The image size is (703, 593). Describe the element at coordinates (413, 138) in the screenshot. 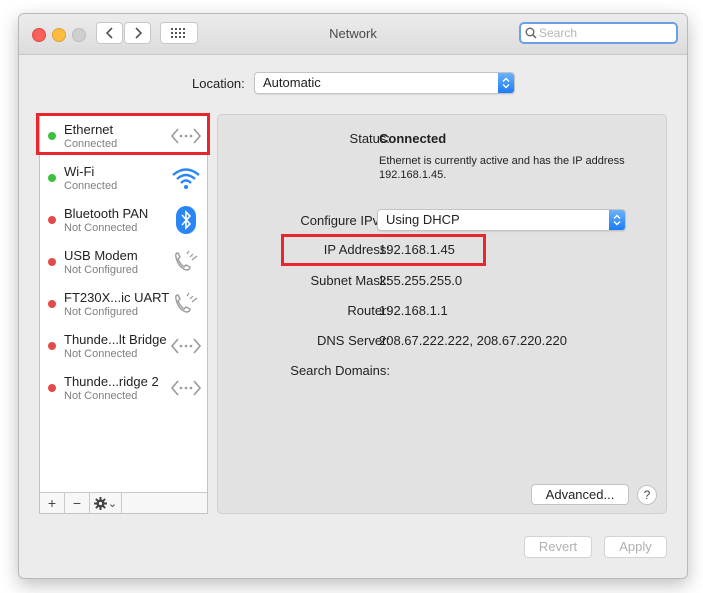

I see `status-value: Connected` at that location.